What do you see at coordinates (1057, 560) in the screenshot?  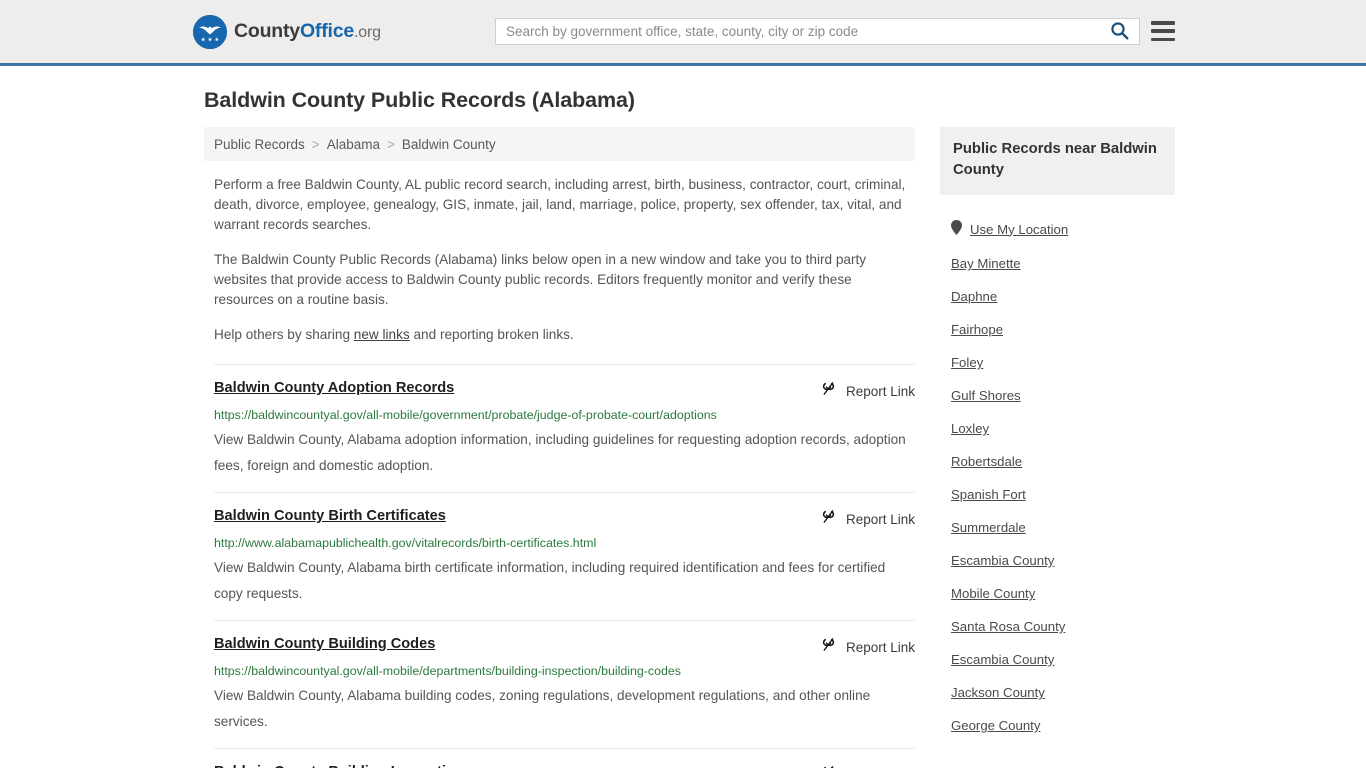 I see `sidebar-item-escambia-county: Escambia County` at bounding box center [1057, 560].